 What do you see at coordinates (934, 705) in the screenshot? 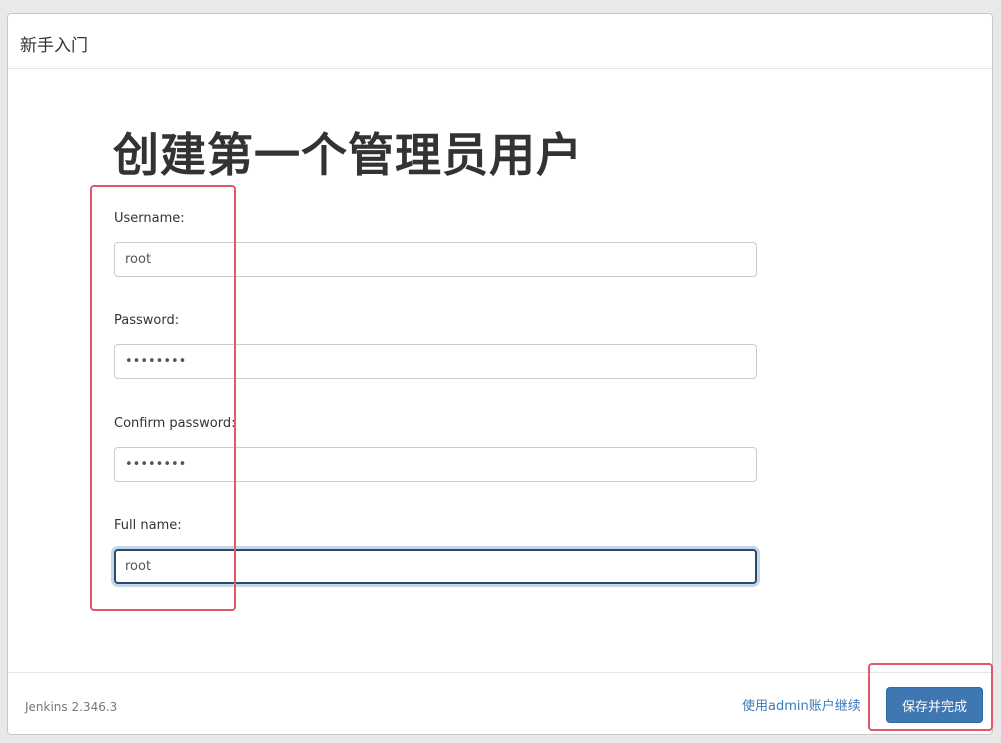
I see `save-and-finish-button: 保存并完成` at bounding box center [934, 705].